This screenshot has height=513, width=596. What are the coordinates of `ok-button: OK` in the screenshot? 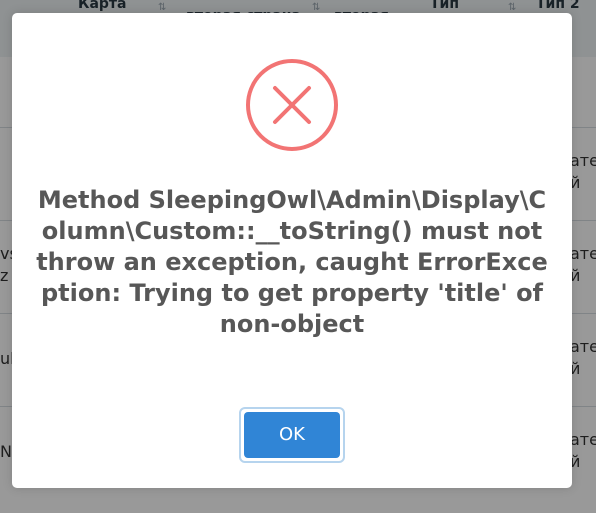 It's located at (292, 435).